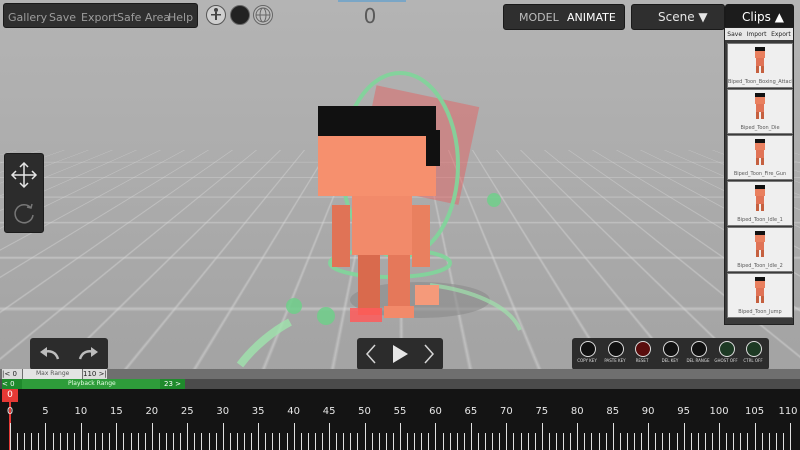  What do you see at coordinates (400, 384) in the screenshot?
I see `playback-range-row: < 0 Playback Range 23 >` at bounding box center [400, 384].